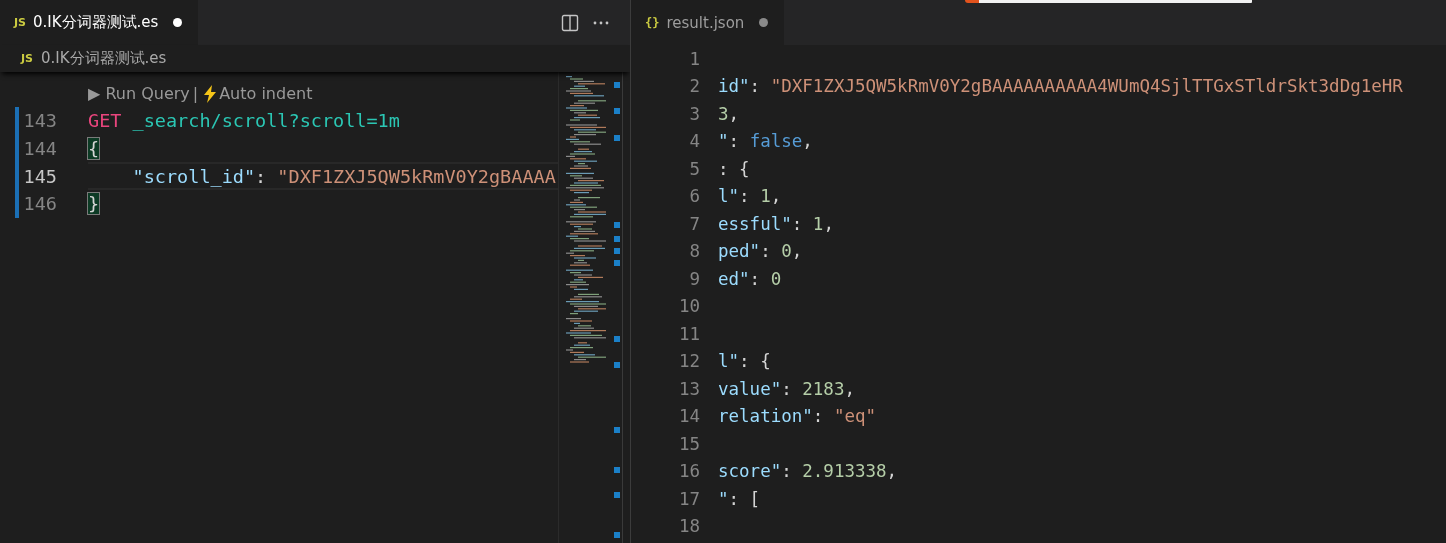 This screenshot has width=1446, height=543. I want to click on line-number: 11, so click(688, 333).